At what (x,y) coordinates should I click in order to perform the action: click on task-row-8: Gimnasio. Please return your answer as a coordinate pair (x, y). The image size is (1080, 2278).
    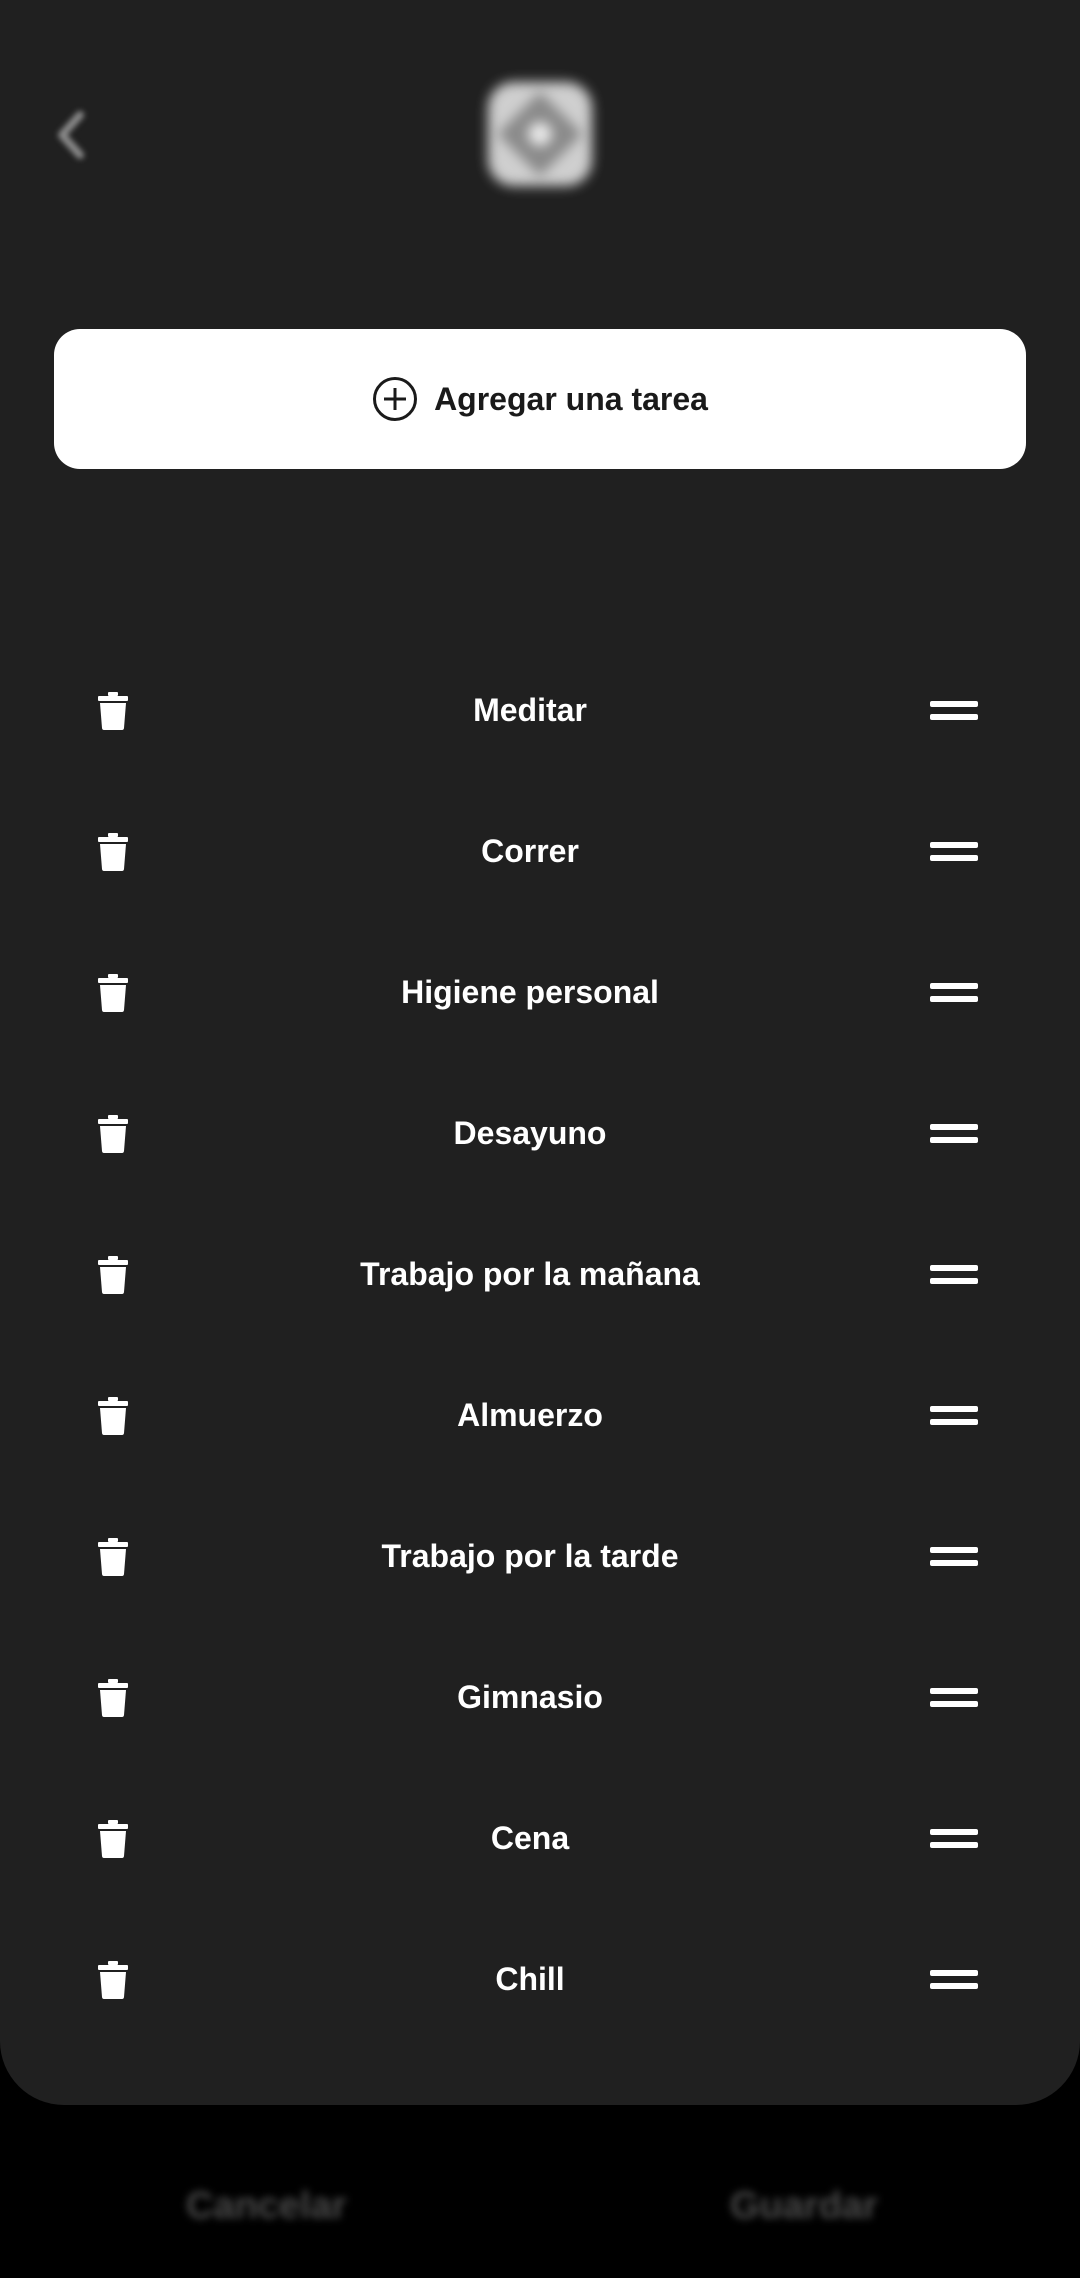
    Looking at the image, I should click on (540, 1697).